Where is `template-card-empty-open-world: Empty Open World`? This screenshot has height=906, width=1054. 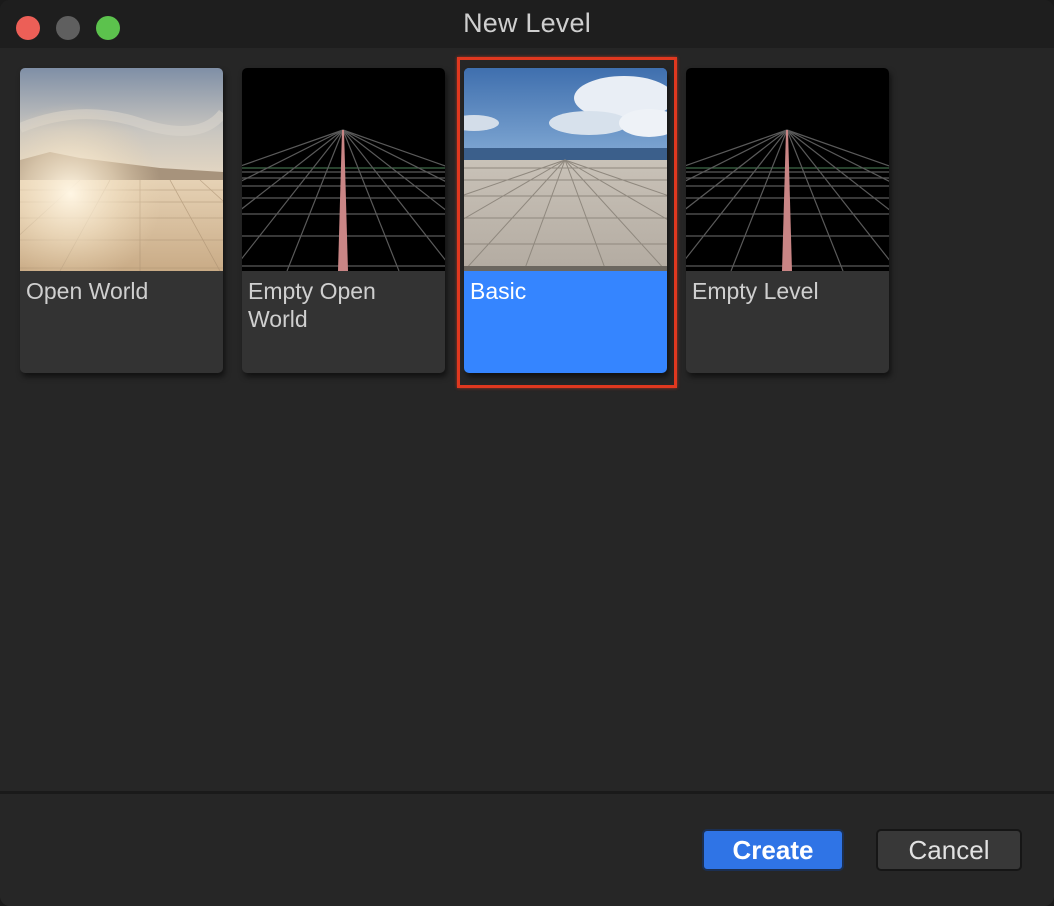
template-card-empty-open-world: Empty Open World is located at coordinates (343, 220).